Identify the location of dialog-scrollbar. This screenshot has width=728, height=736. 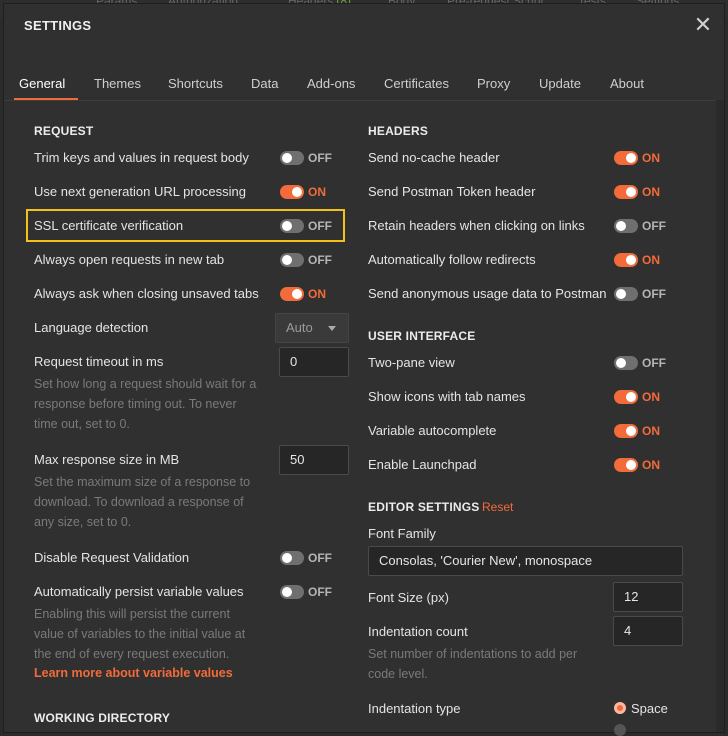
(720, 416).